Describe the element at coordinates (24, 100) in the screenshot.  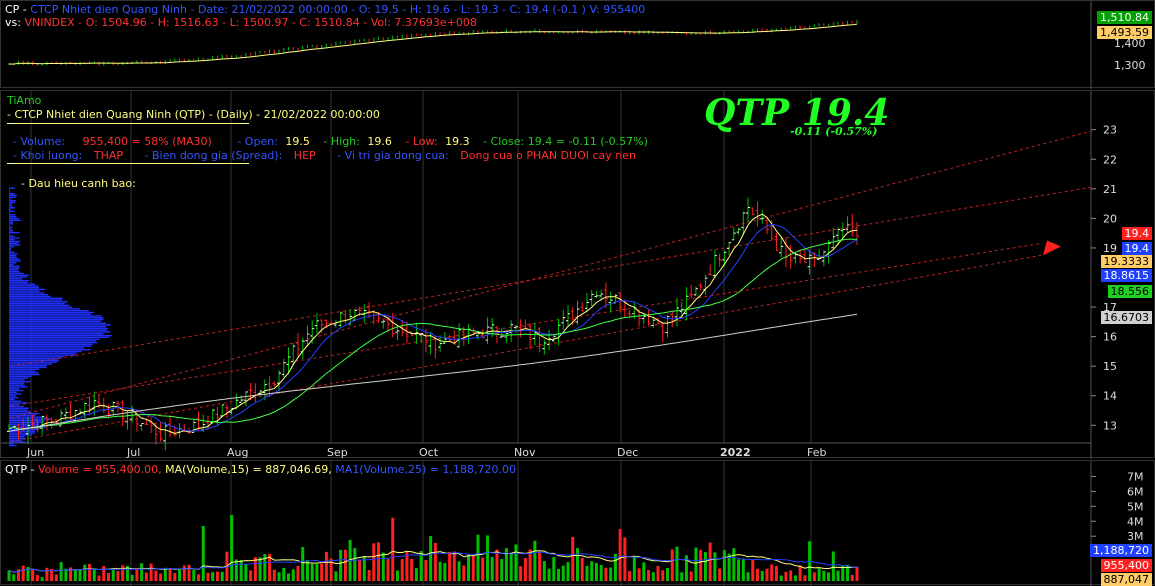
I see `tiamo-label: TiAmo` at that location.